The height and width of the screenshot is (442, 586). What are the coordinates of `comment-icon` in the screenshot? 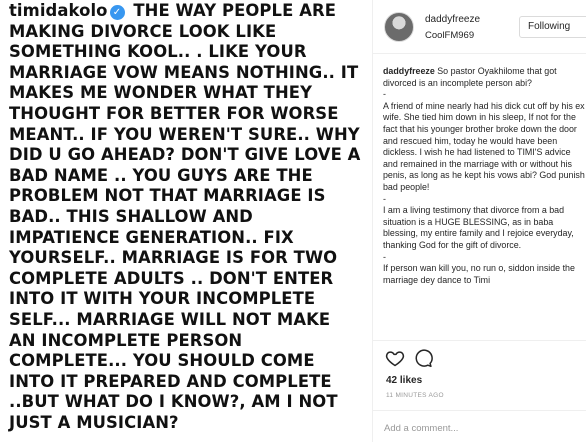 It's located at (423, 358).